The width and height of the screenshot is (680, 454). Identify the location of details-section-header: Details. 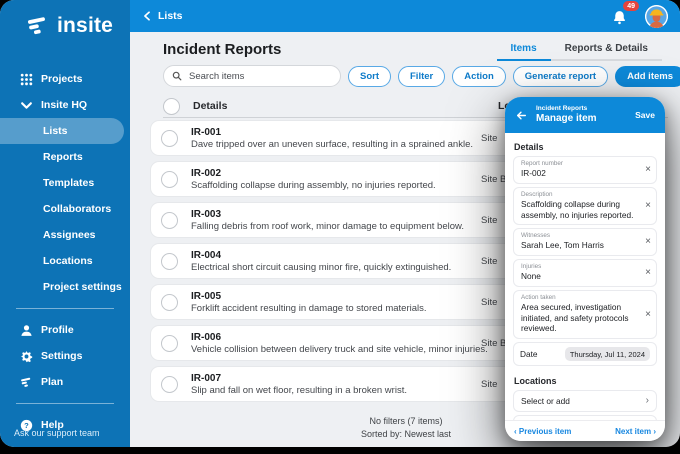
(529, 147).